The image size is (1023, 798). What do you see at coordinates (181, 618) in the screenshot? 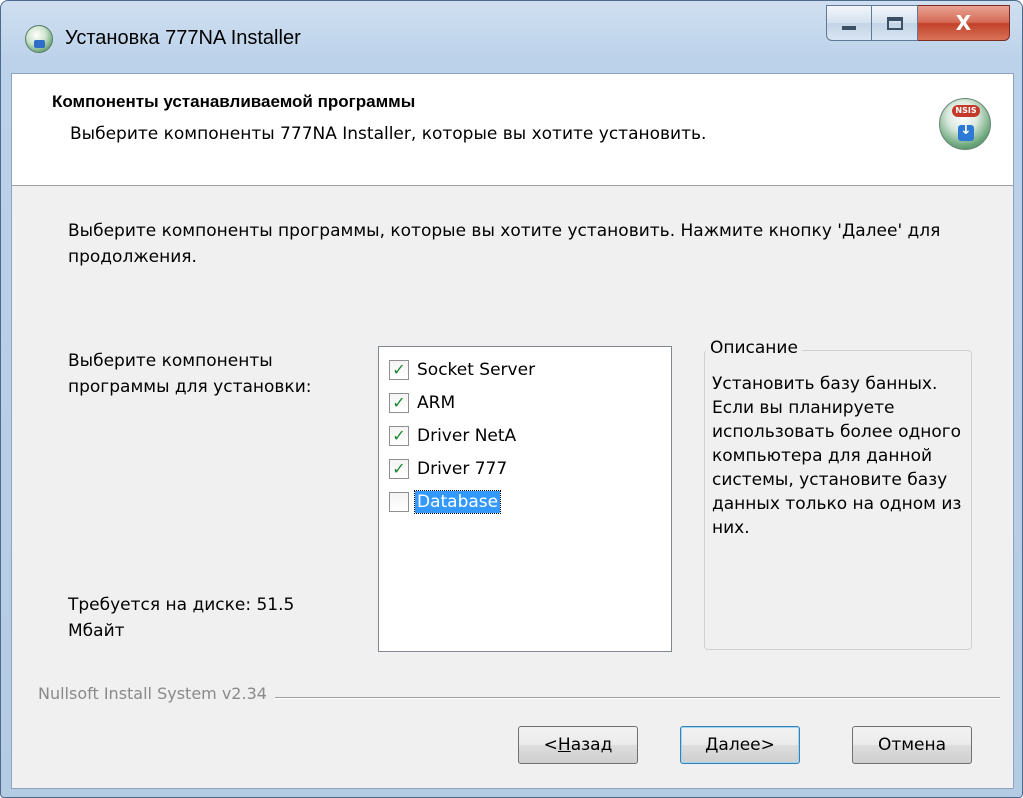
I see `disk-space-label: Требуется на диске: 51.5 Мбайт` at bounding box center [181, 618].